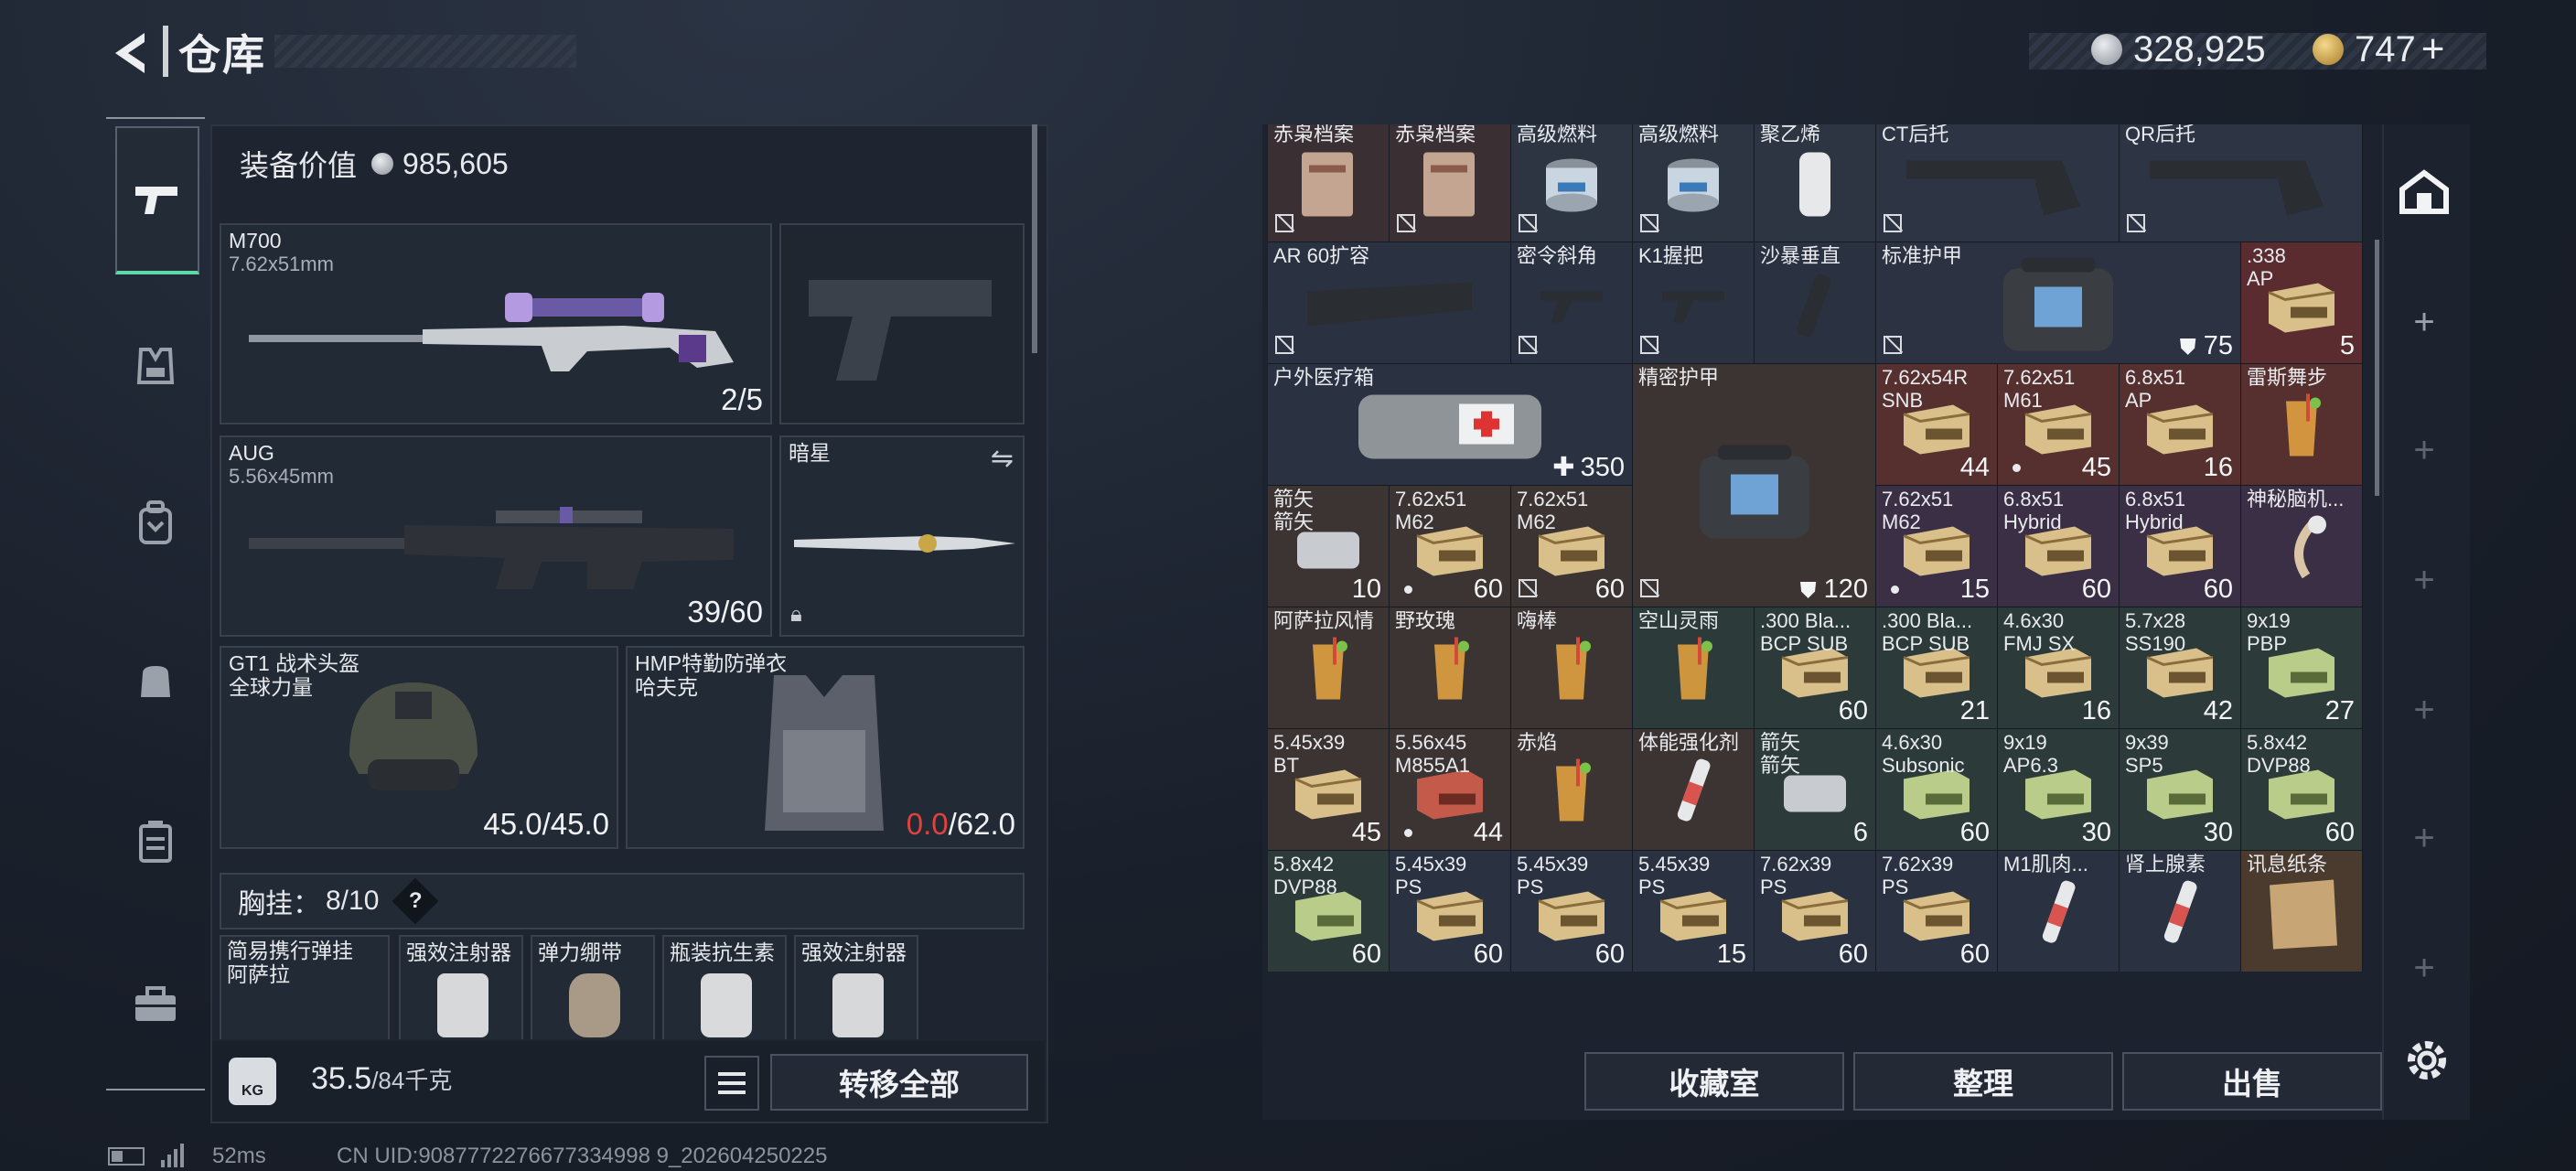  What do you see at coordinates (2180, 668) in the screenshot?
I see `inventory-item: 5.7x28 SS190 42` at bounding box center [2180, 668].